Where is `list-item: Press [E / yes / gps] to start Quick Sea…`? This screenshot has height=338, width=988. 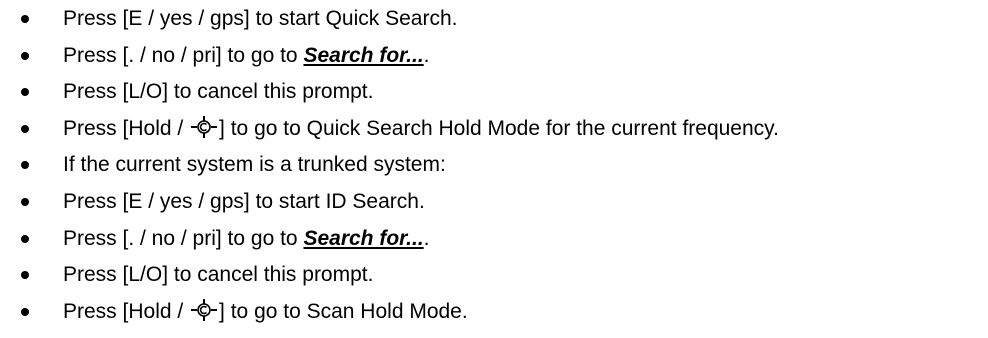 list-item: Press [E / yes / gps] to start Quick Sea… is located at coordinates (494, 23).